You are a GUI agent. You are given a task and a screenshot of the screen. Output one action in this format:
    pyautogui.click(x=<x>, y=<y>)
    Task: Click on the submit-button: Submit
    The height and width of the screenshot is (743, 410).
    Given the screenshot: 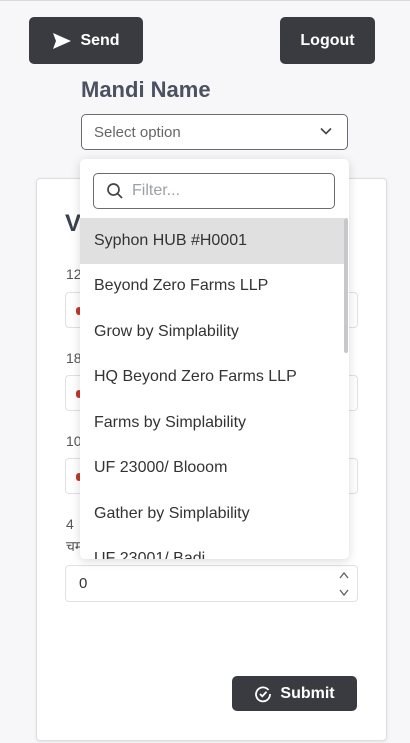 What is the action you would take?
    pyautogui.click(x=294, y=693)
    